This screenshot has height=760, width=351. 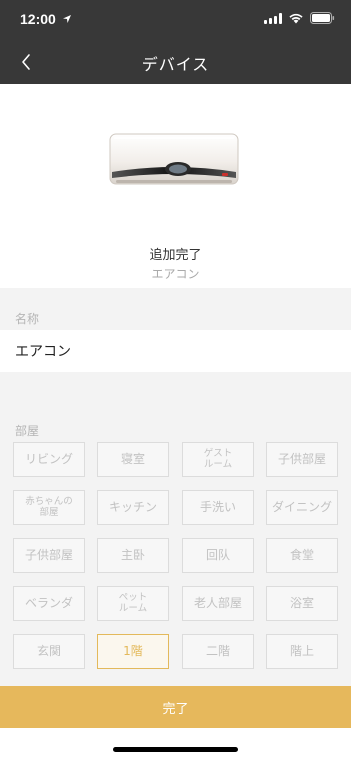 I want to click on room-option: 老人部屋, so click(x=218, y=603).